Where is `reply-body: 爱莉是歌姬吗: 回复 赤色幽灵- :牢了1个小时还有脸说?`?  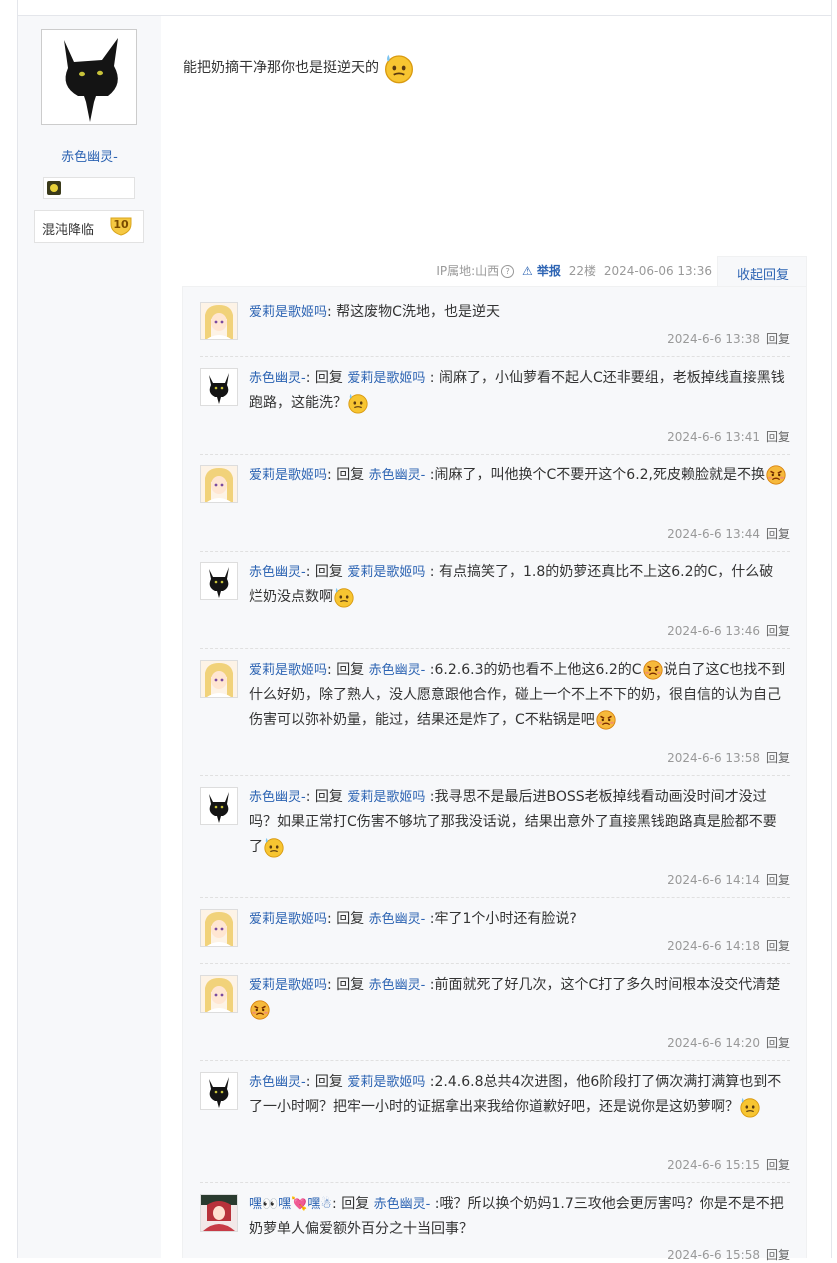
reply-body: 爱莉是歌姬吗: 回复 赤色幽灵- :牢了1个小时还有脸说? is located at coordinates (519, 919).